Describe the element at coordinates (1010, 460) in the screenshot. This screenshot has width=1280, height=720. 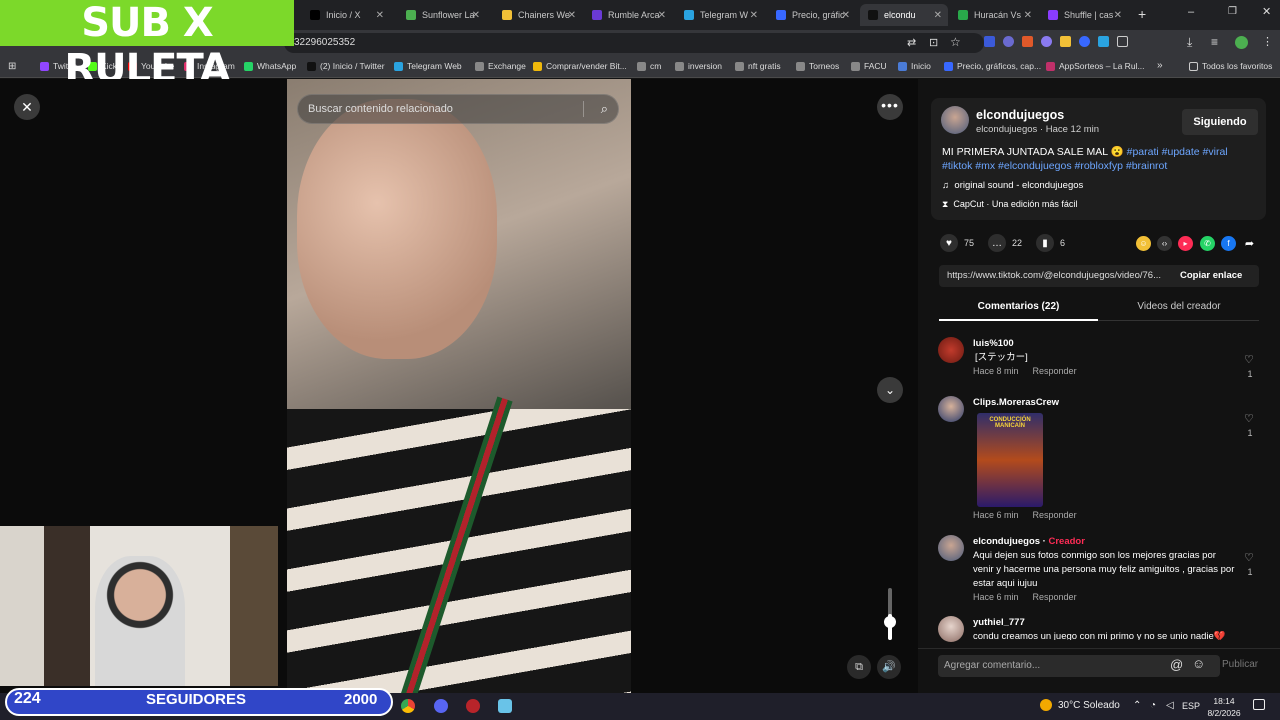
I see `comment-sticker-image: CONDUCCIÓN MANICAÍN` at that location.